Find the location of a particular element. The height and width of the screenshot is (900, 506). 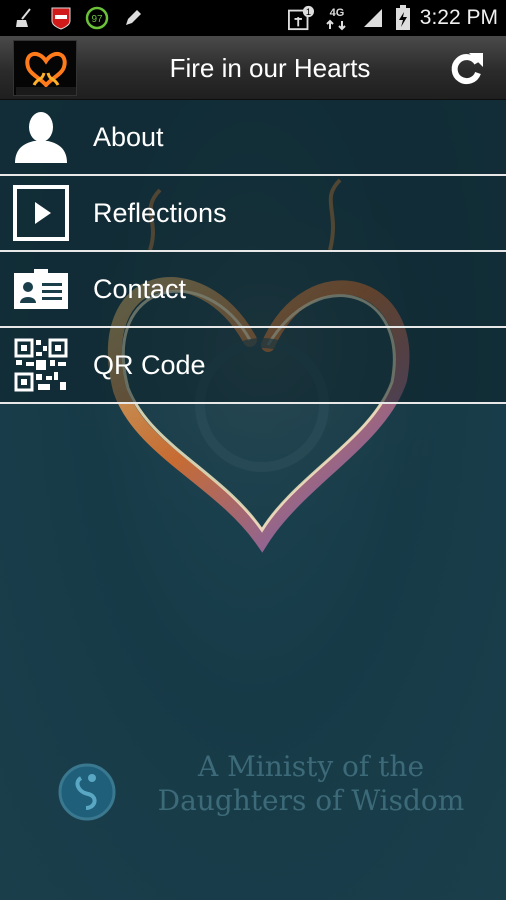

person-icon is located at coordinates (41, 137).